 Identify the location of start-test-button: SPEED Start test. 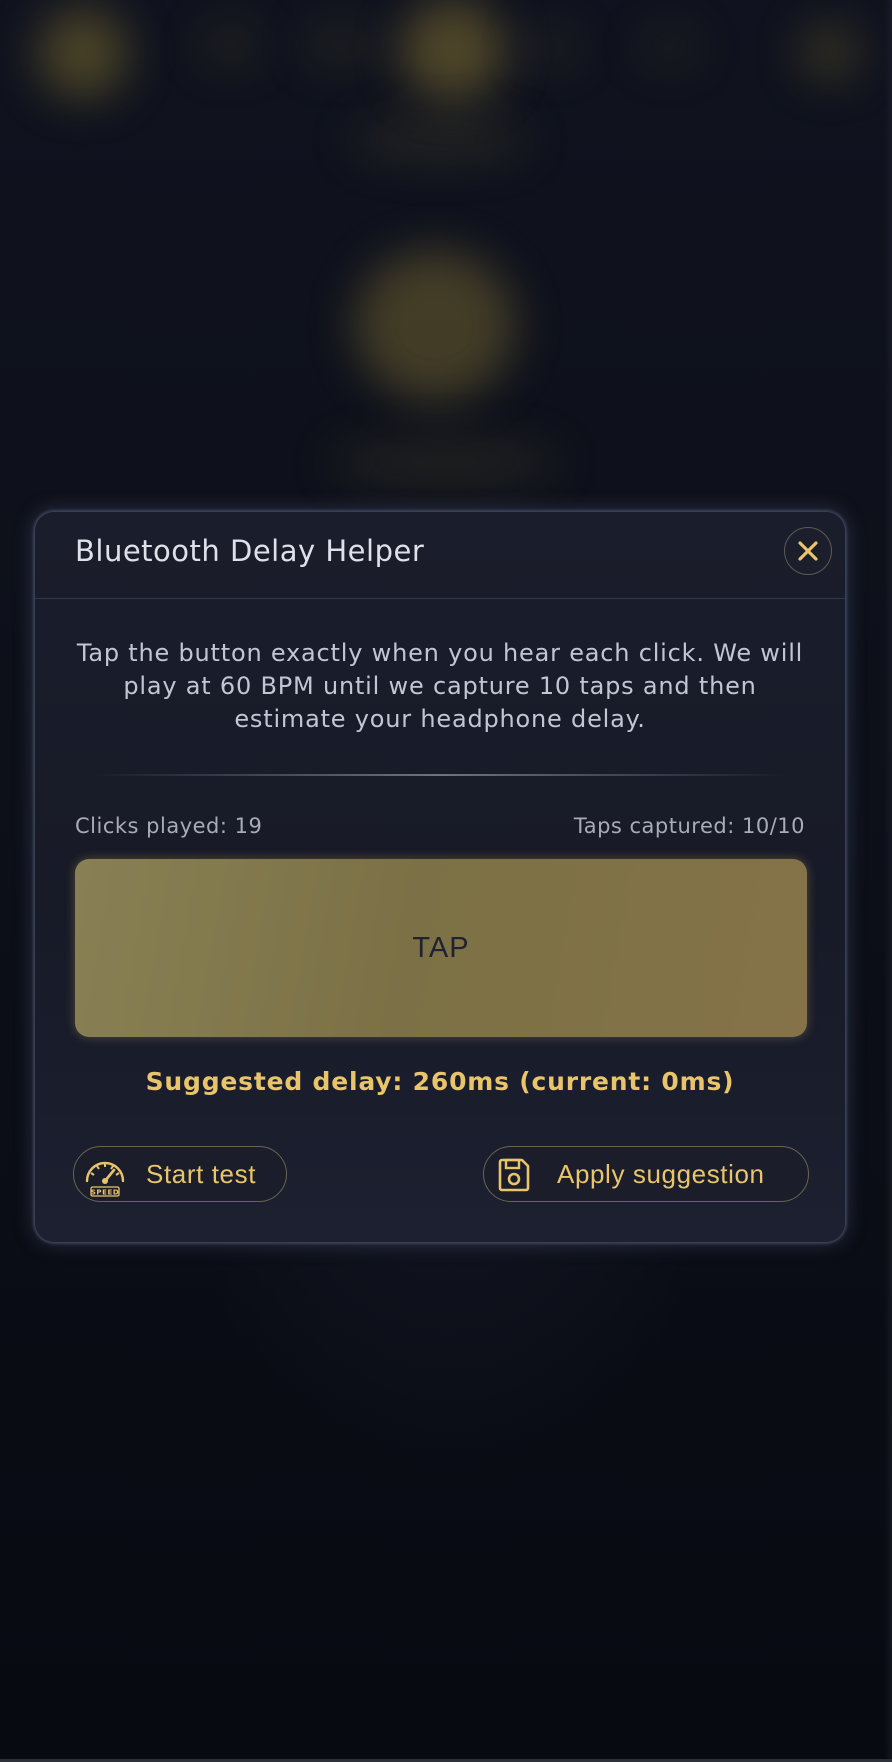
(180, 1174).